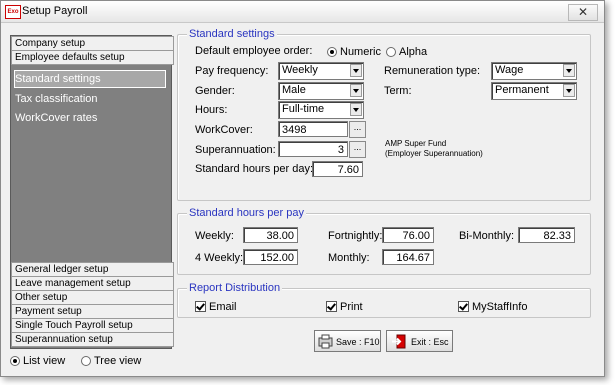 The width and height of the screenshot is (615, 385). I want to click on nav-item-tax-classification: Tax classification, so click(90, 99).